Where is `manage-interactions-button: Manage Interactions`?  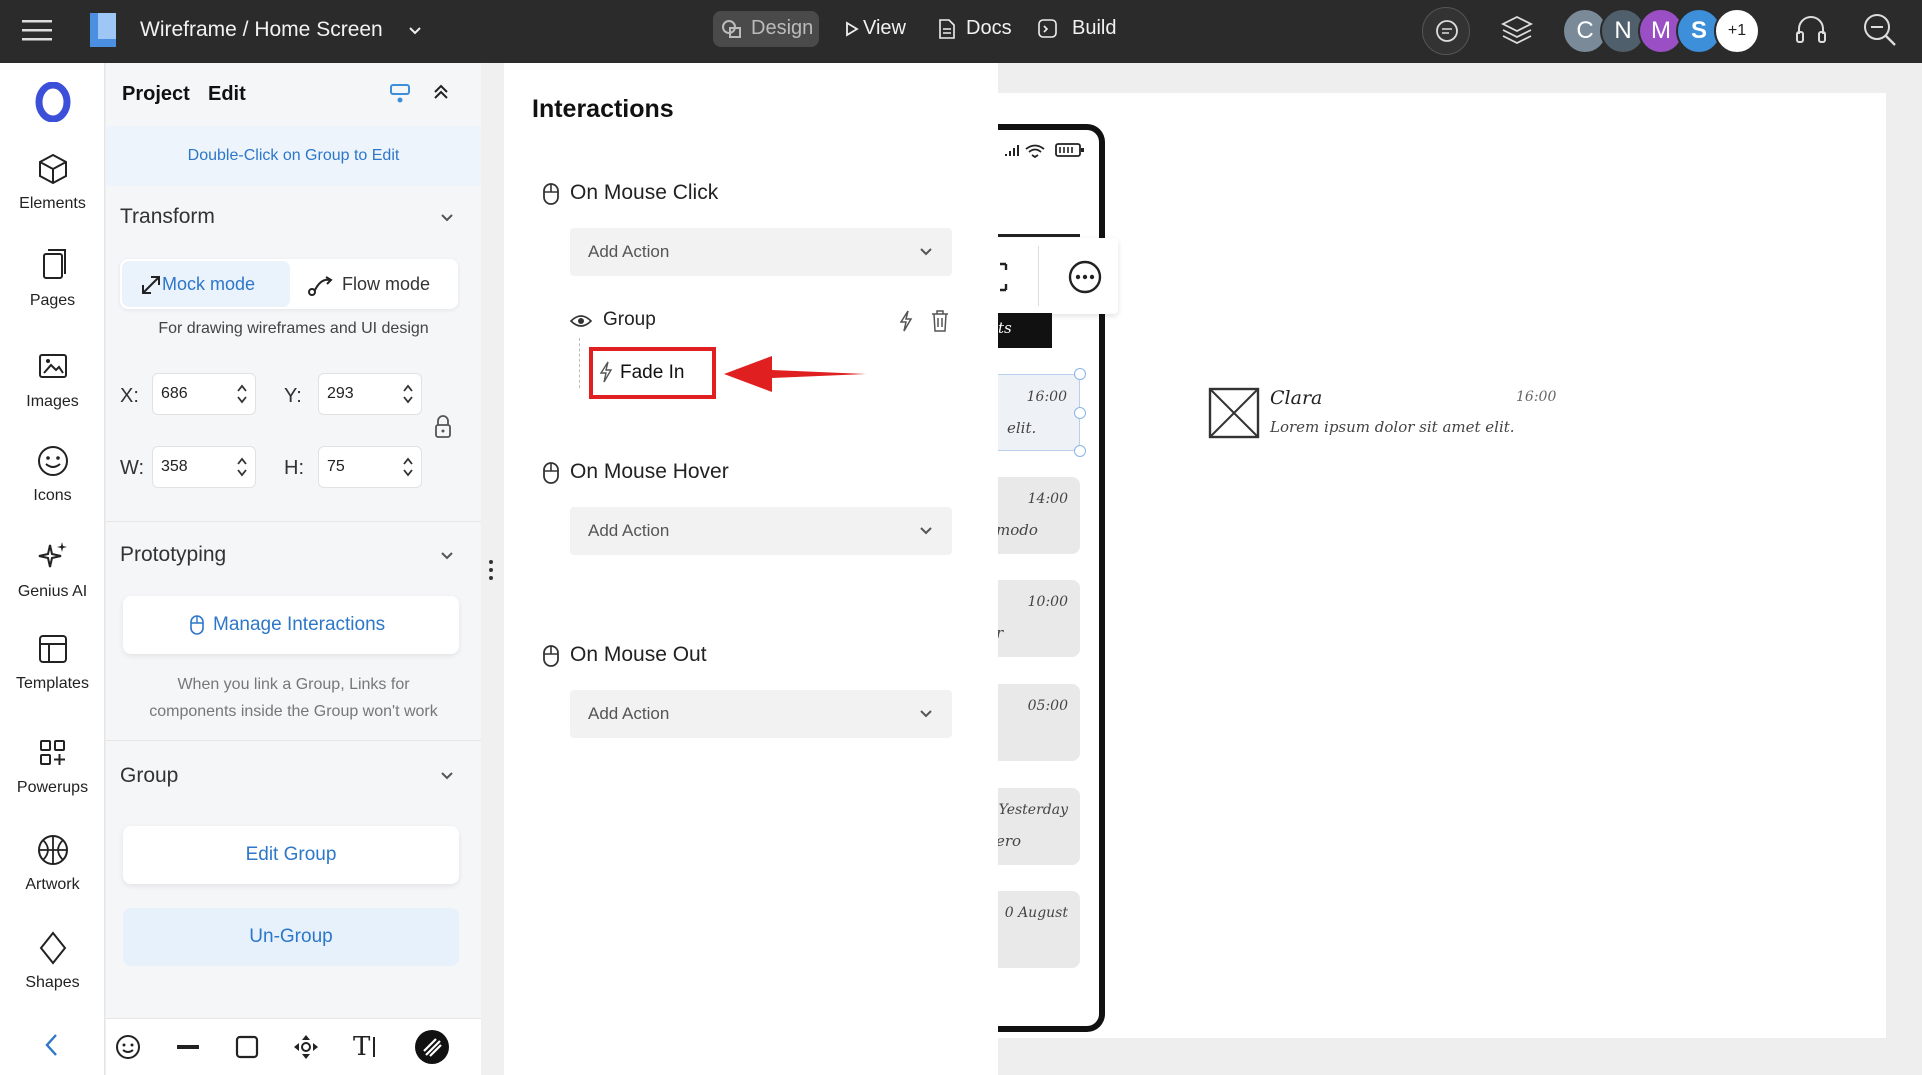 manage-interactions-button: Manage Interactions is located at coordinates (291, 625).